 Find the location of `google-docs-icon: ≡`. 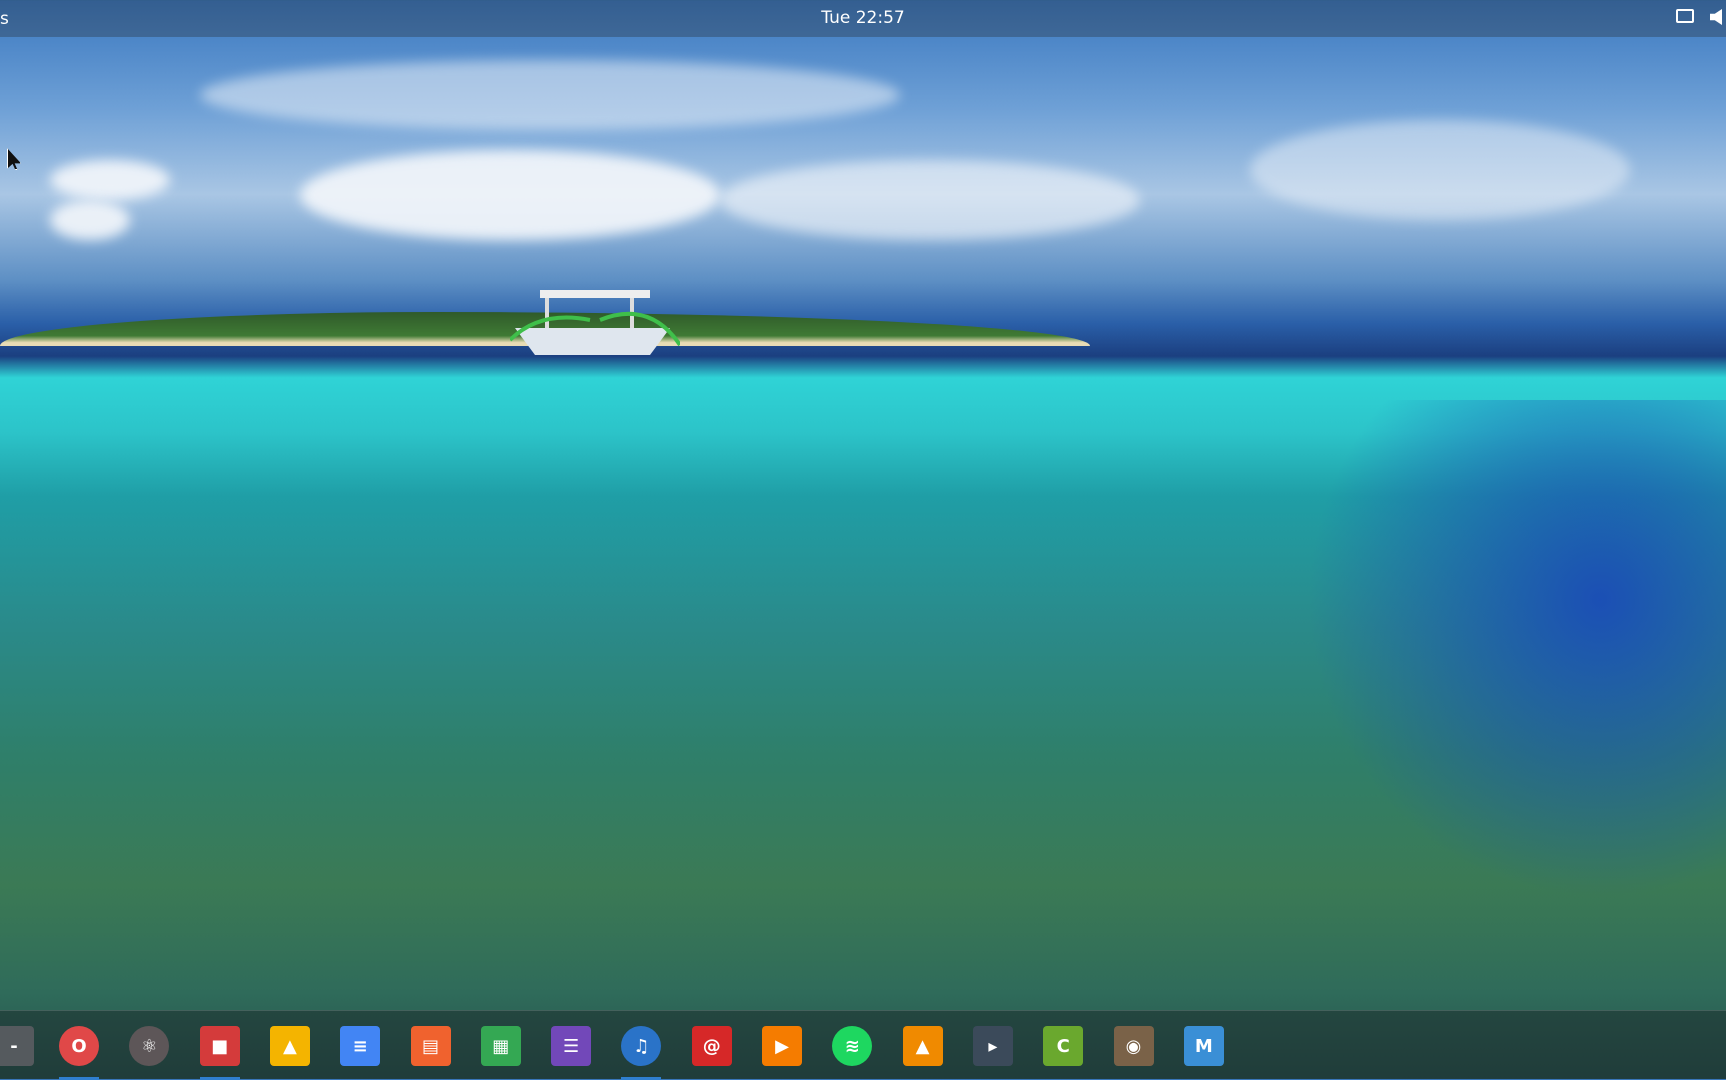

google-docs-icon: ≡ is located at coordinates (360, 1046).